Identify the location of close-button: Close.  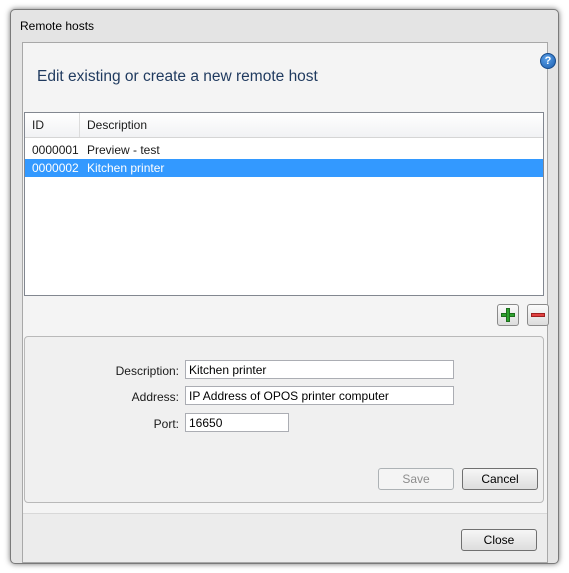
(499, 540).